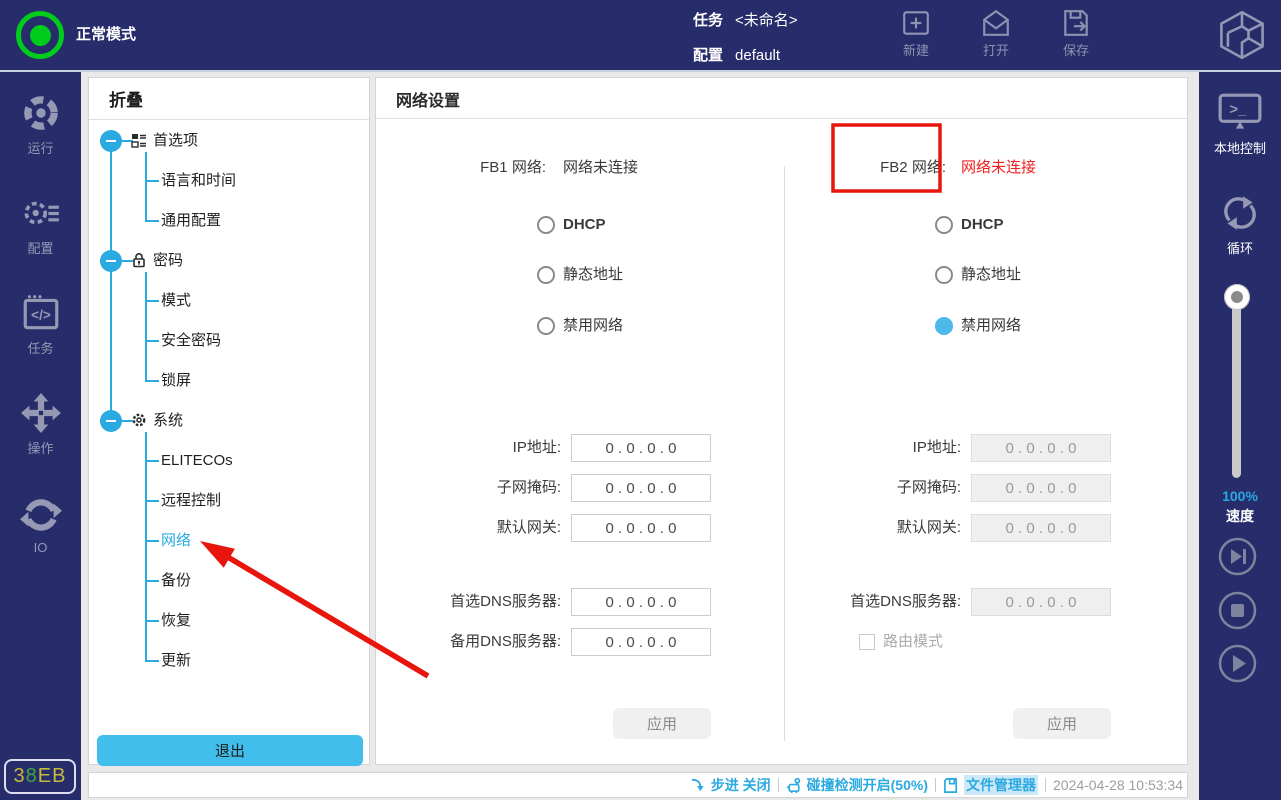 The height and width of the screenshot is (800, 1281). What do you see at coordinates (1041, 528) in the screenshot?
I see `fb2-gateway-input-disabled: 0 . 0 . 0 . 0` at bounding box center [1041, 528].